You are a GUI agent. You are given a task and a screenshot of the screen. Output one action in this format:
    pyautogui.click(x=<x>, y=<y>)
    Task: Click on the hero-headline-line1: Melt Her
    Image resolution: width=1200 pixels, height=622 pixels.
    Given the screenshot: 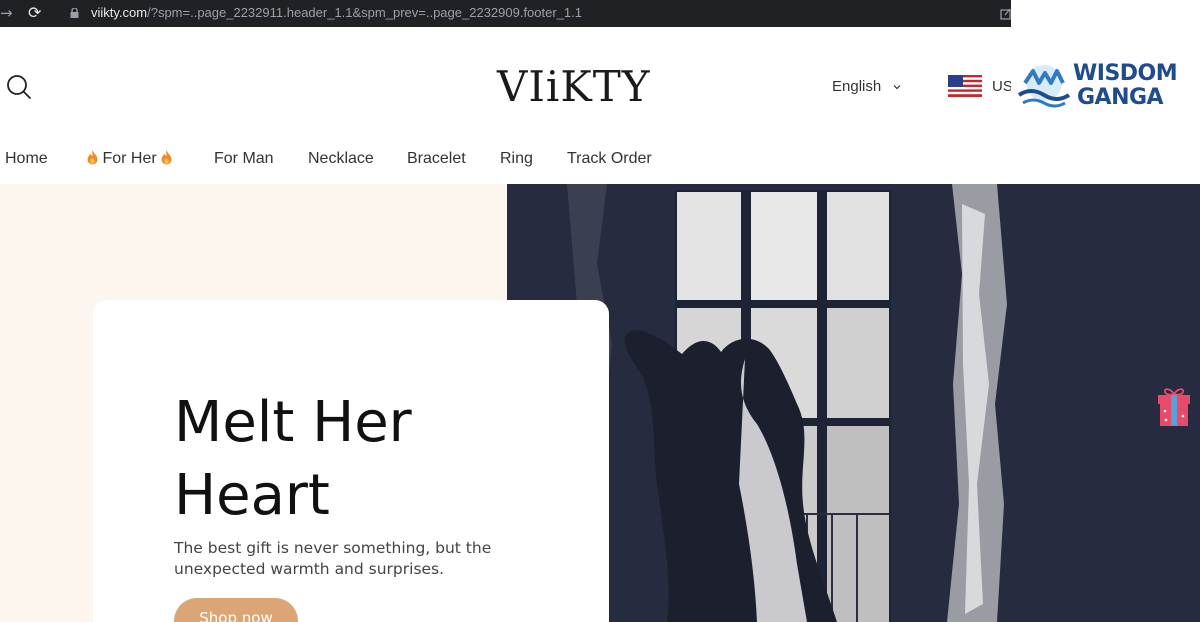 What is the action you would take?
    pyautogui.click(x=293, y=422)
    